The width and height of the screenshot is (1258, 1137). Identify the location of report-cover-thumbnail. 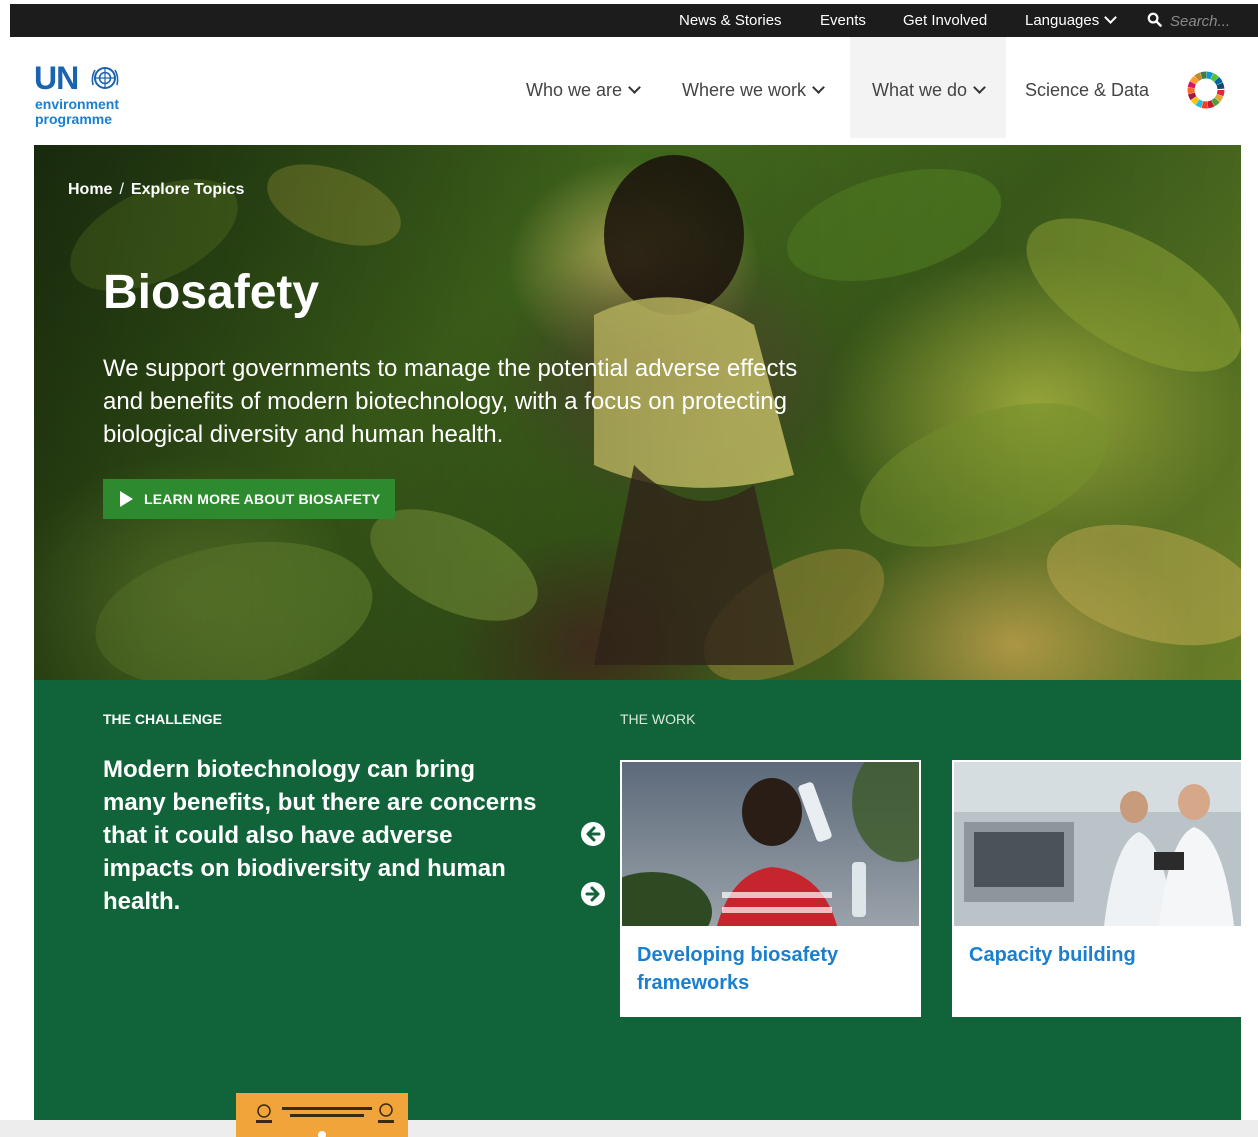
(322, 1115).